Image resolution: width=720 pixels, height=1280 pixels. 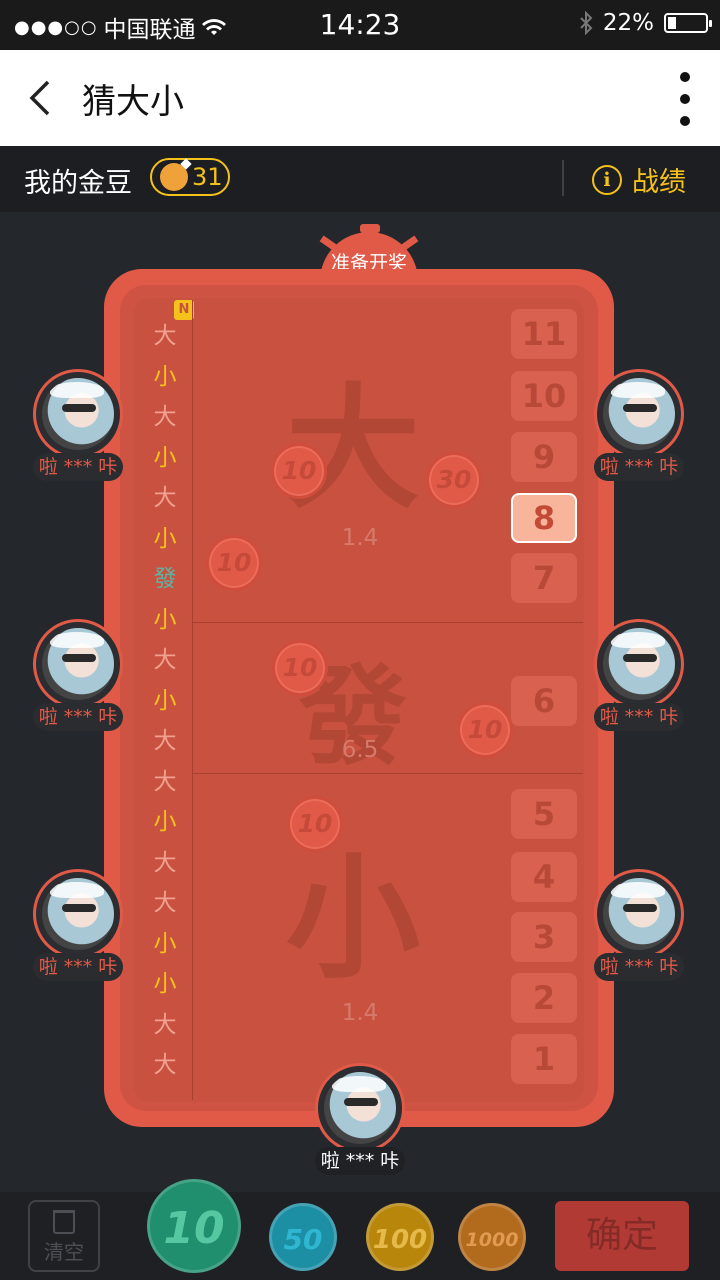 I want to click on history-item: 發, so click(x=165, y=579).